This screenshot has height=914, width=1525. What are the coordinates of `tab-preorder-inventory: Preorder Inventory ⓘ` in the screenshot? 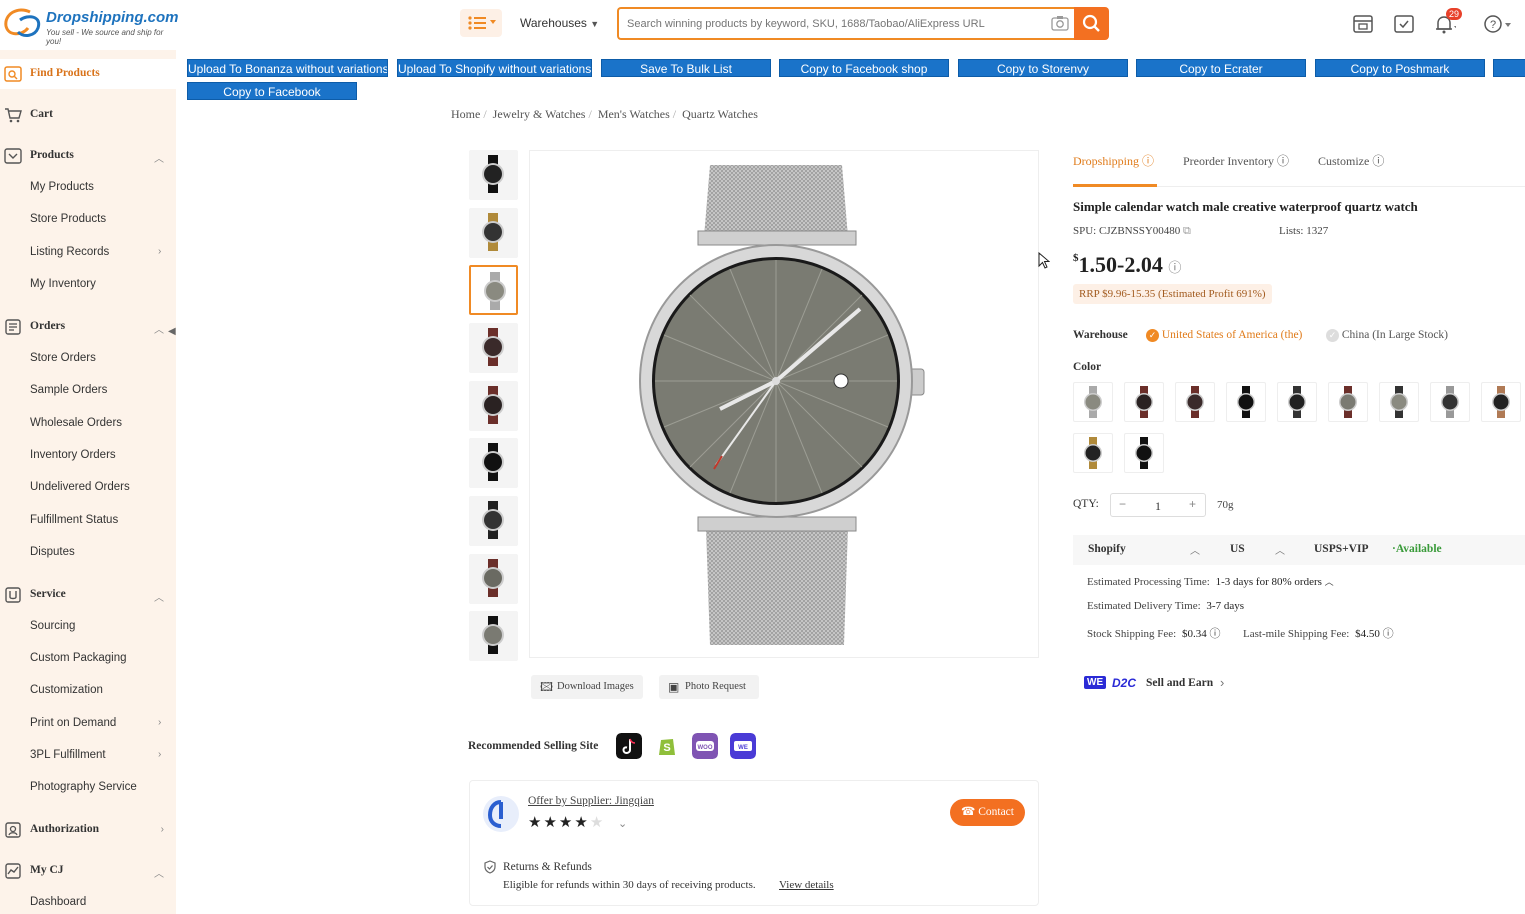 It's located at (1236, 160).